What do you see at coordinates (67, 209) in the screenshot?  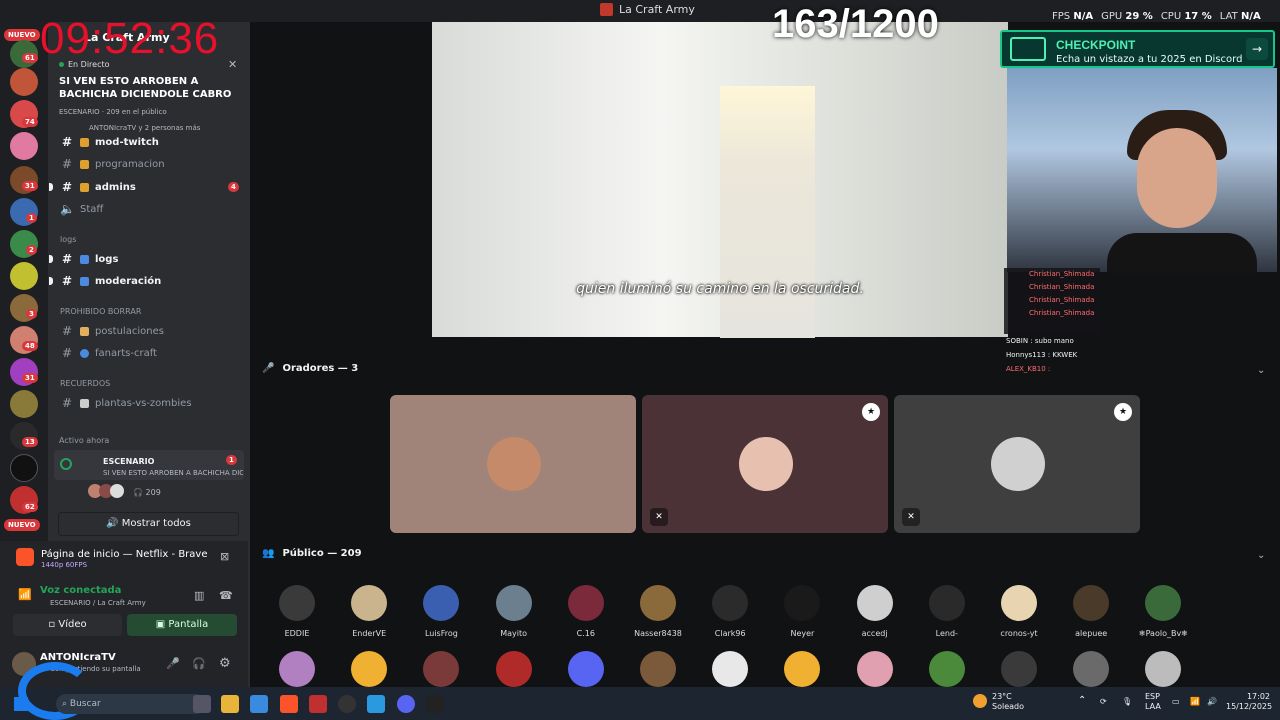 I see `speaker-icon: 🔈` at bounding box center [67, 209].